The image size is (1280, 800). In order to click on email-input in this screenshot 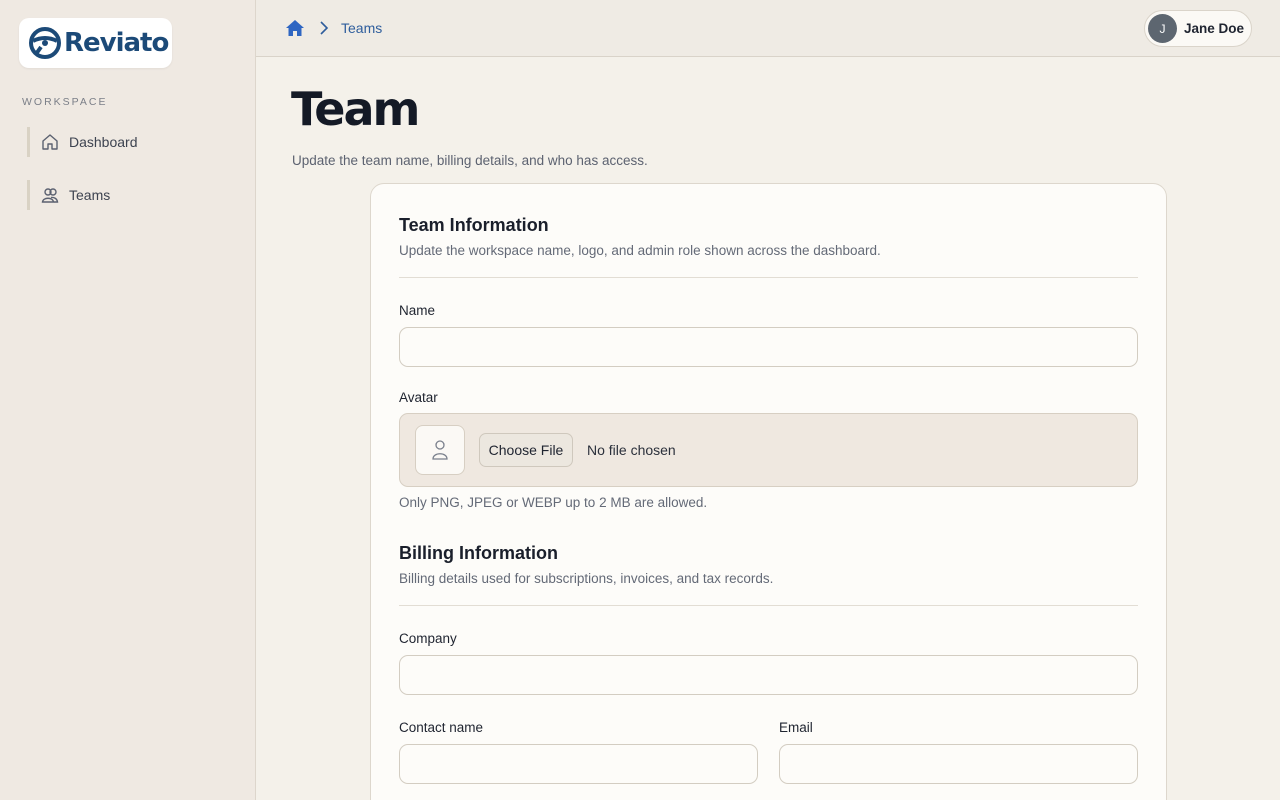, I will do `click(958, 764)`.